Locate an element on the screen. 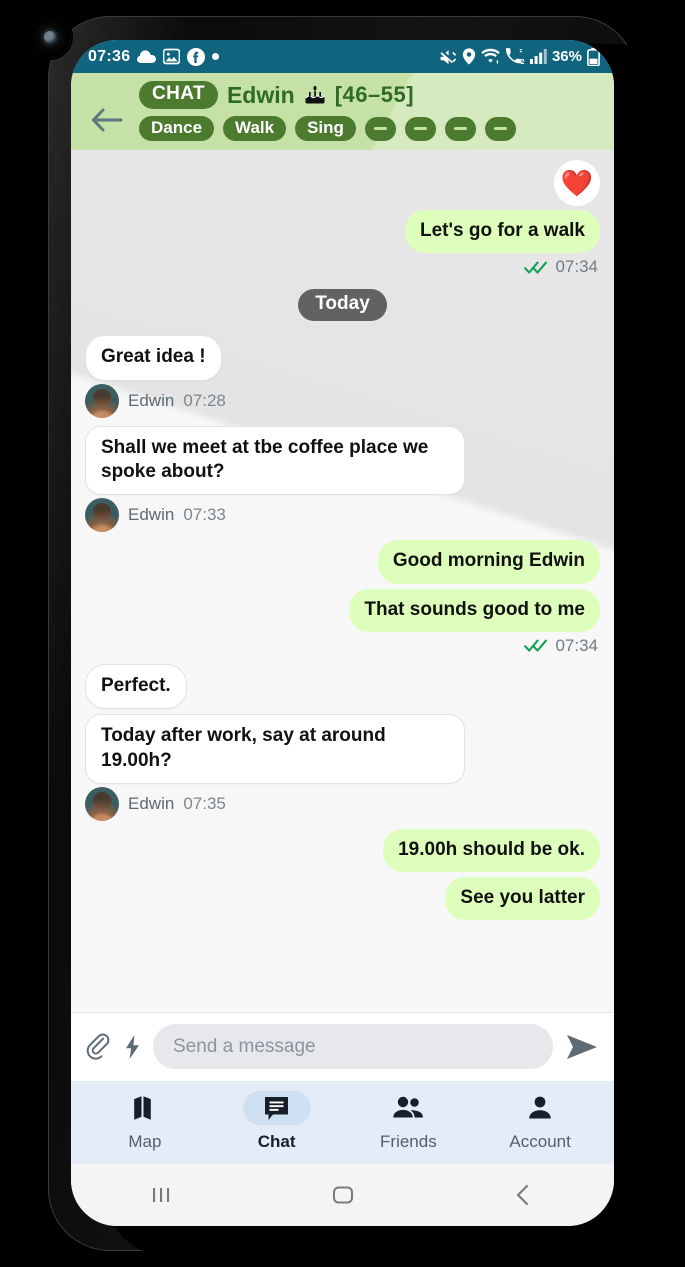 The height and width of the screenshot is (1267, 685). message-bubble: Let's go for a walk is located at coordinates (502, 232).